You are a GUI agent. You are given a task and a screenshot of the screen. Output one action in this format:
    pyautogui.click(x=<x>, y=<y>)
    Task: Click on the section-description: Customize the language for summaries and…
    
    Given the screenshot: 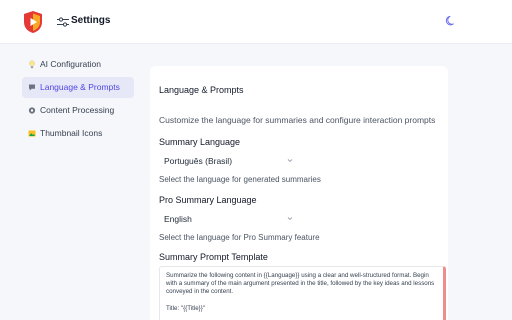 What is the action you would take?
    pyautogui.click(x=297, y=120)
    